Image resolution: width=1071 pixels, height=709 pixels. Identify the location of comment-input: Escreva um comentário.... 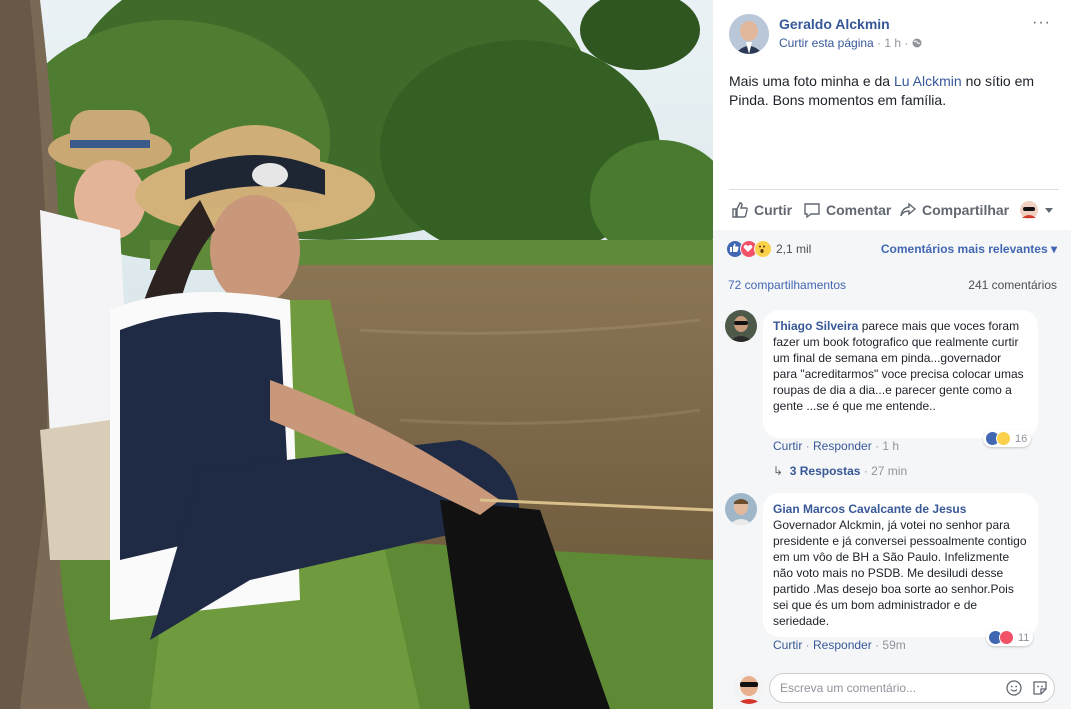
(912, 688).